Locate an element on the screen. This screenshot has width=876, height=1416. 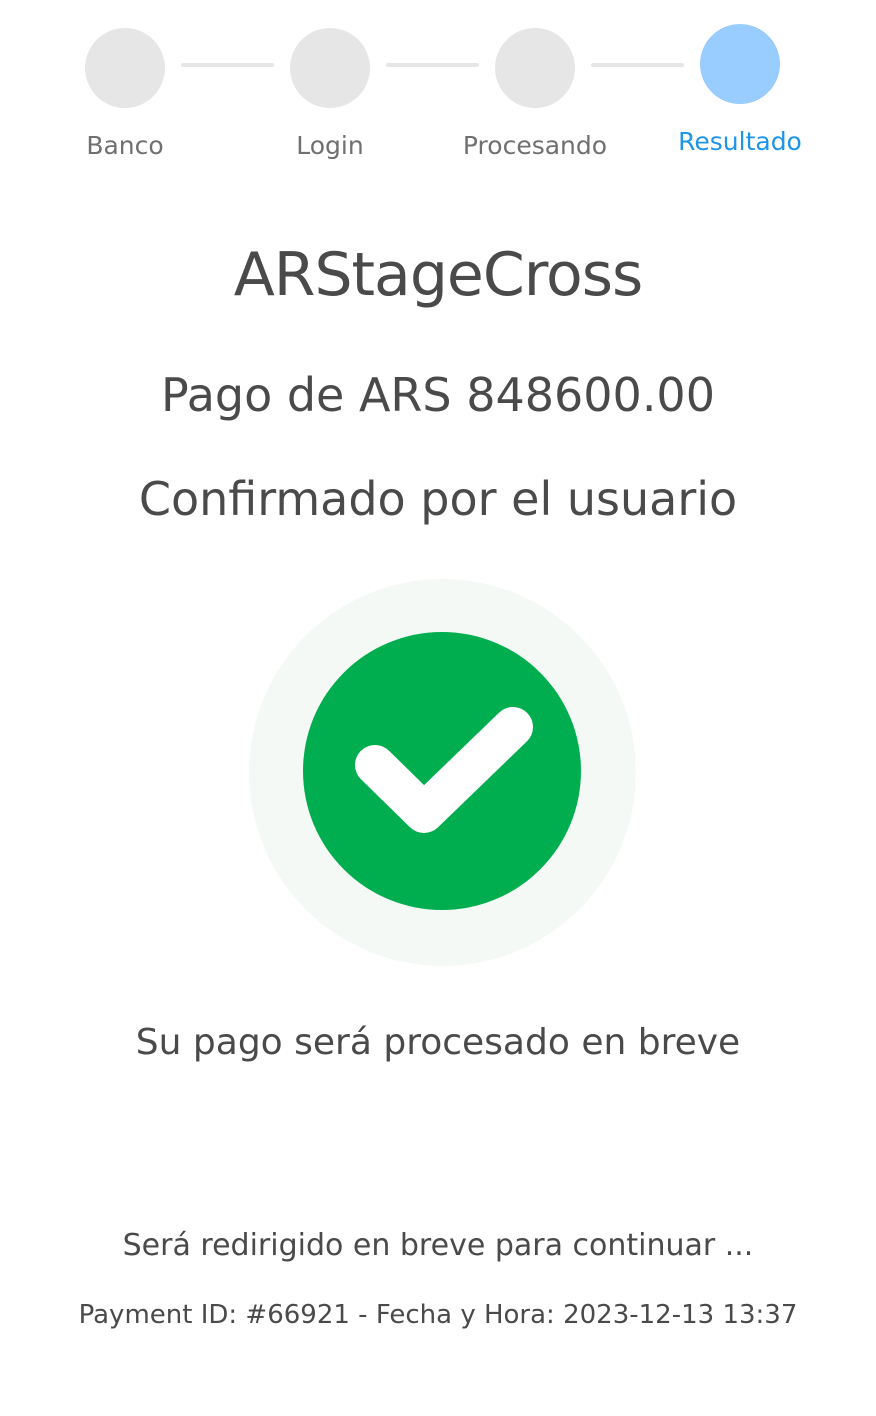
step-procesando-label: Procesando is located at coordinates (535, 145).